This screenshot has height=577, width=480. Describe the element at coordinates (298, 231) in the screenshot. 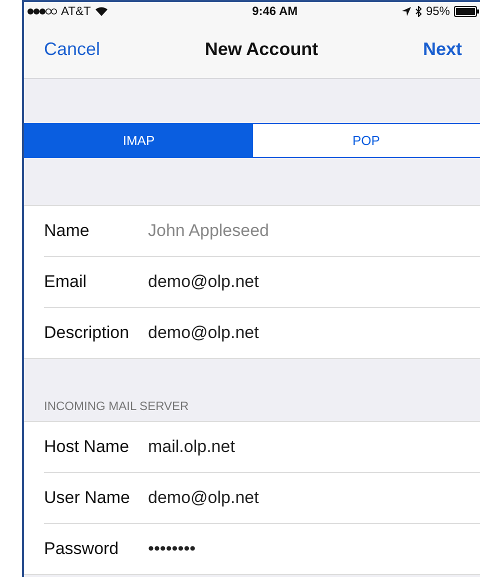

I see `text-field: John Appleseed` at that location.